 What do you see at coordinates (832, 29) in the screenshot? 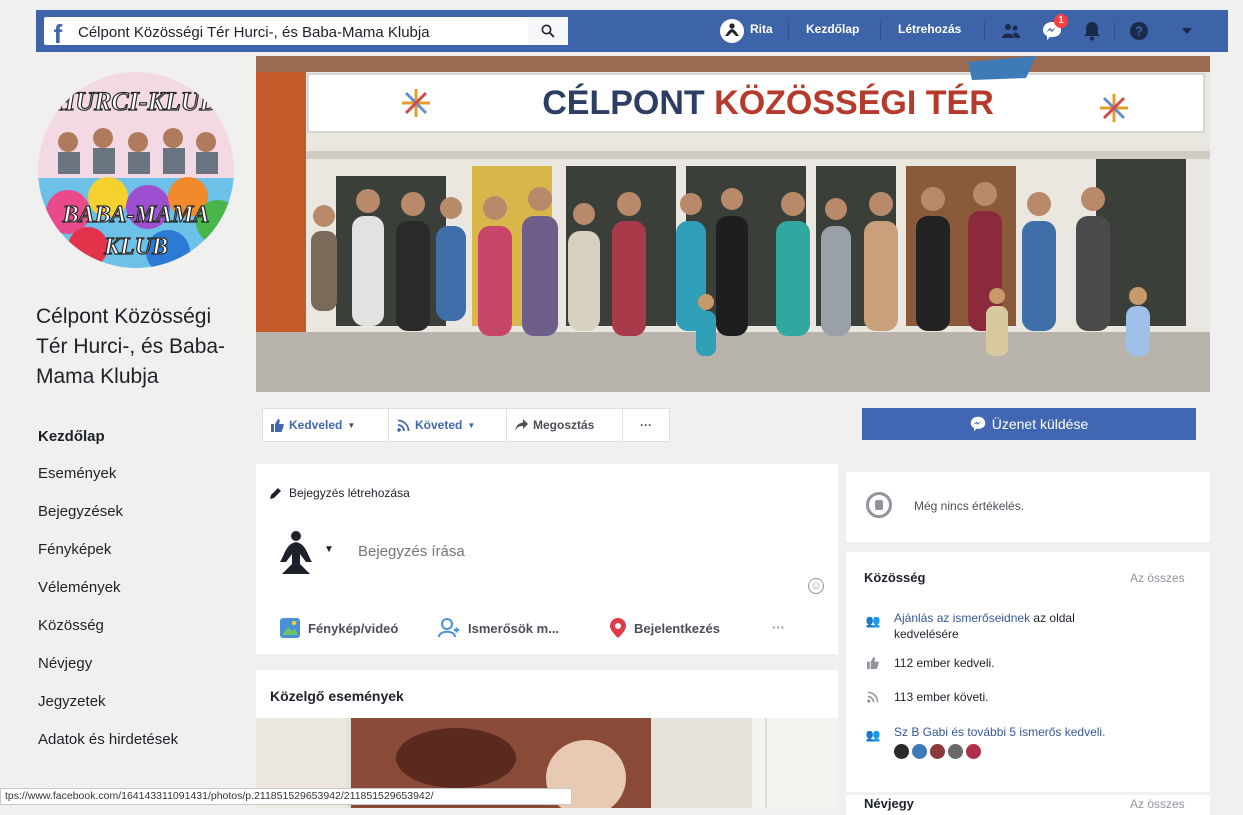
I see `home-link: Kezdőlap` at bounding box center [832, 29].